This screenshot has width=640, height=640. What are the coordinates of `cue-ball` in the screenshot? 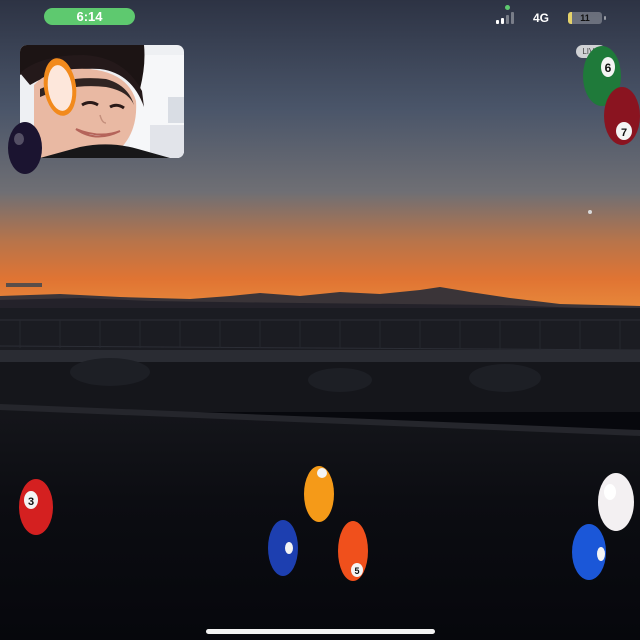 It's located at (616, 502).